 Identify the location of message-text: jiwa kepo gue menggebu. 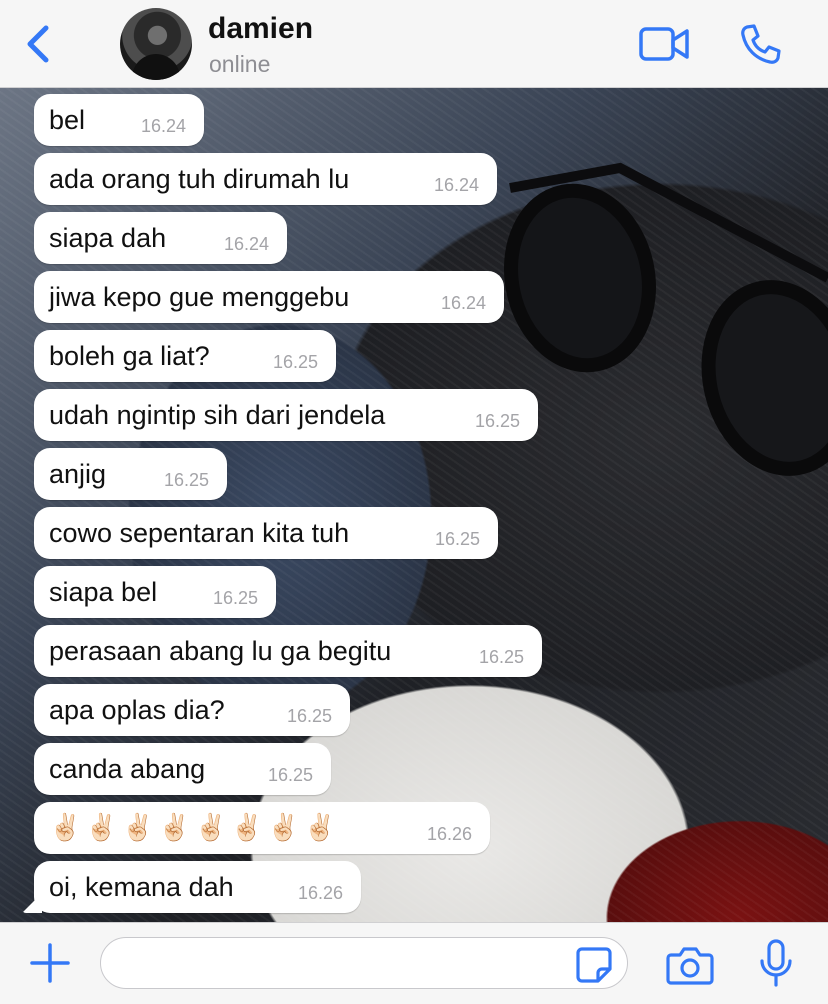
(199, 297).